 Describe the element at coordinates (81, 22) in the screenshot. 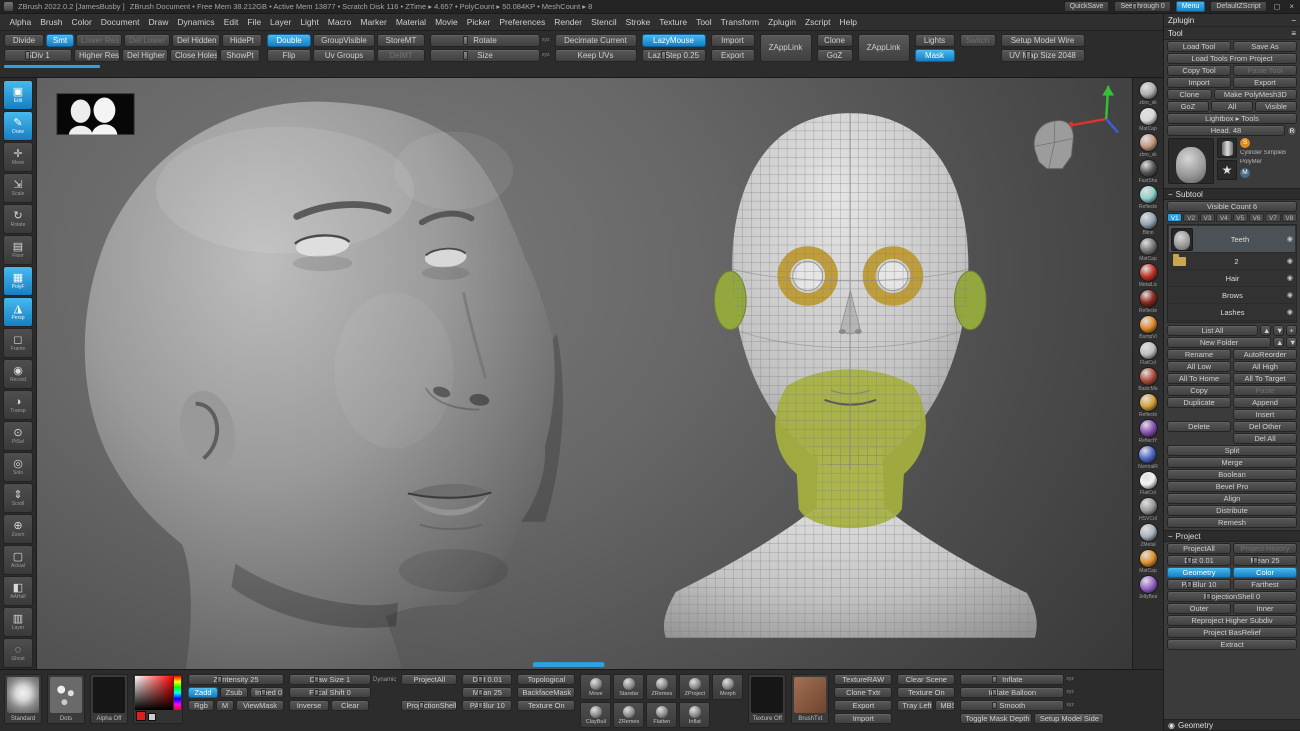

I see `menu-color: Color` at that location.